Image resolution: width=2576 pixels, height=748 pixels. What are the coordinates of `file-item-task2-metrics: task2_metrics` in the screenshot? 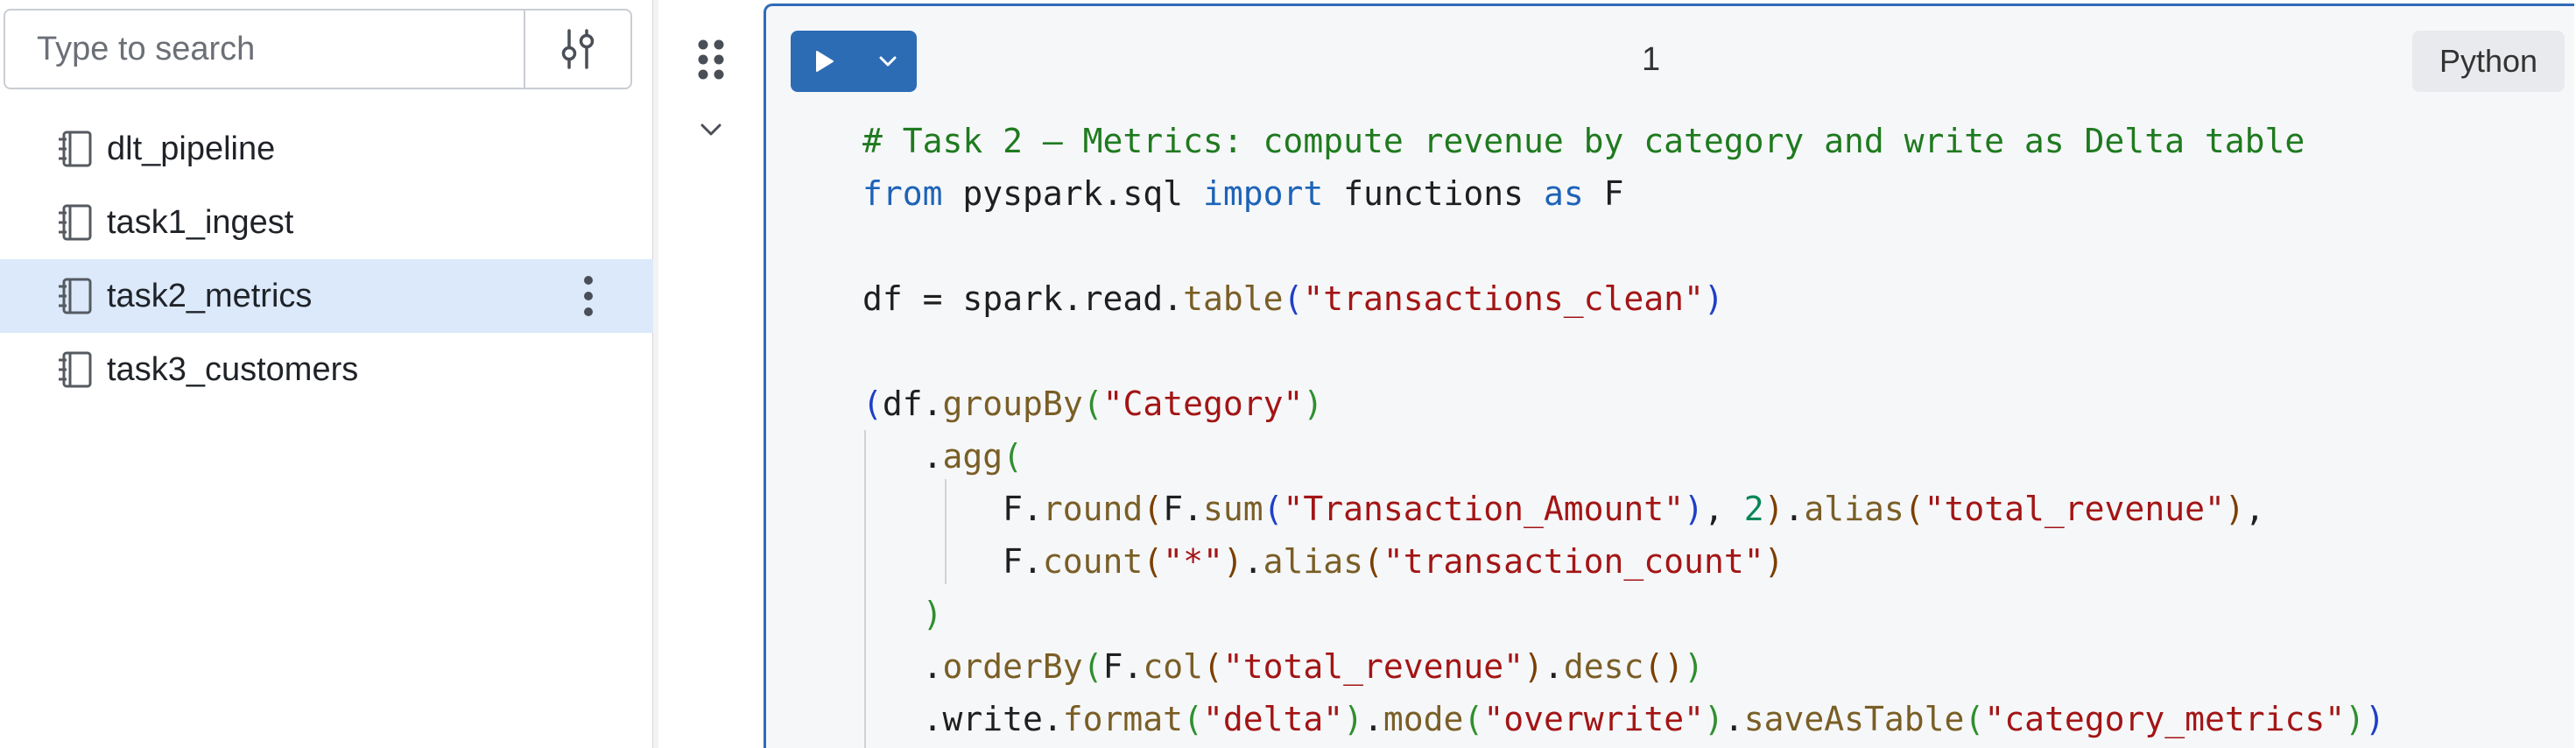 It's located at (326, 296).